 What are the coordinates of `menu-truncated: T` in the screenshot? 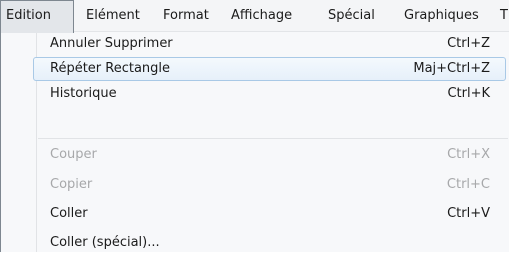 It's located at (504, 15).